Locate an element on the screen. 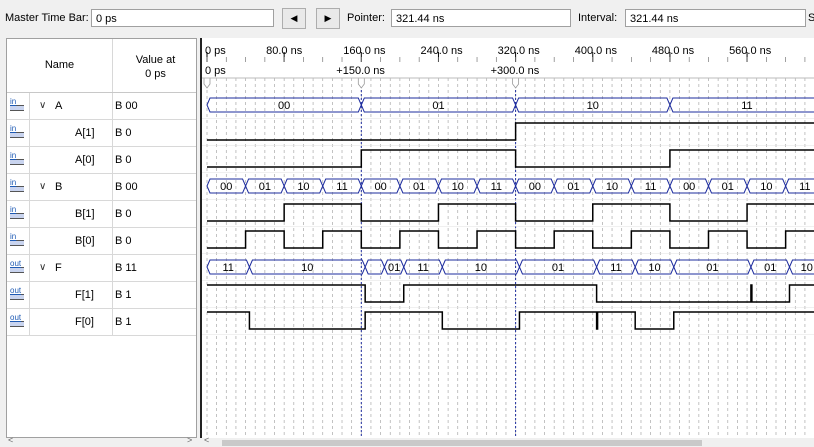  wave-scroll-left-icon: < is located at coordinates (206, 440).